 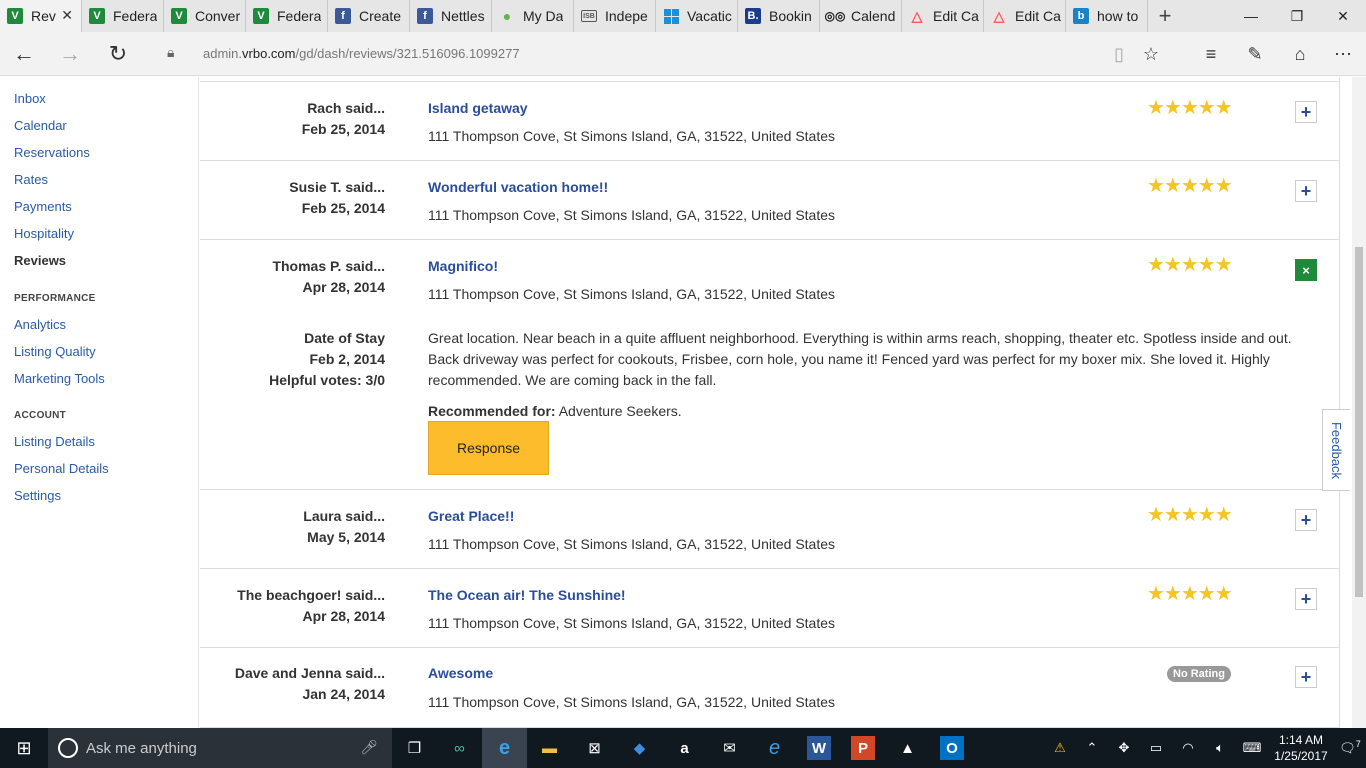 I want to click on close-tab-icon: ✕, so click(x=67, y=15).